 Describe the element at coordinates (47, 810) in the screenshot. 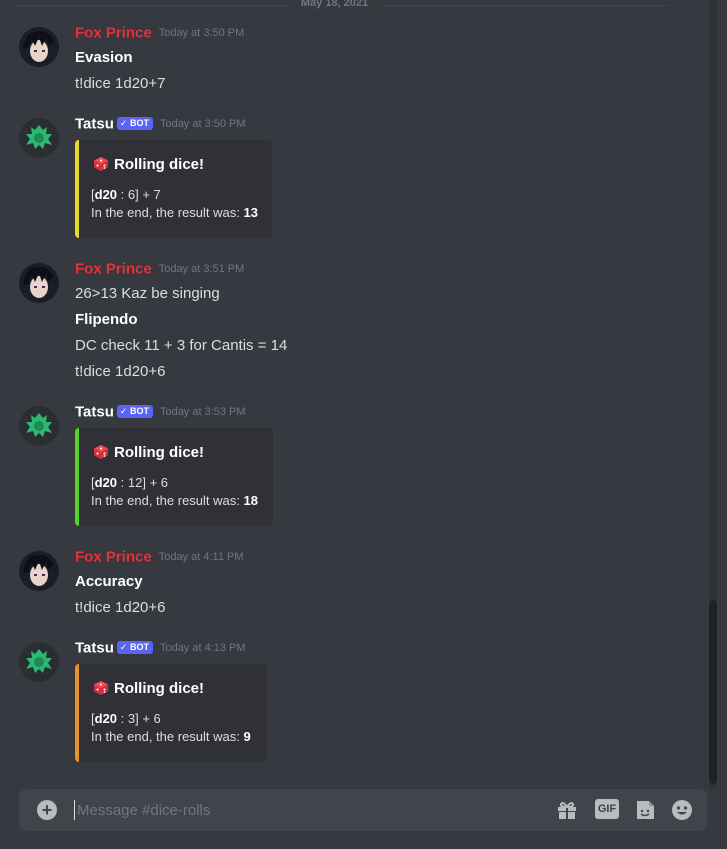

I see `add-icon: +` at that location.